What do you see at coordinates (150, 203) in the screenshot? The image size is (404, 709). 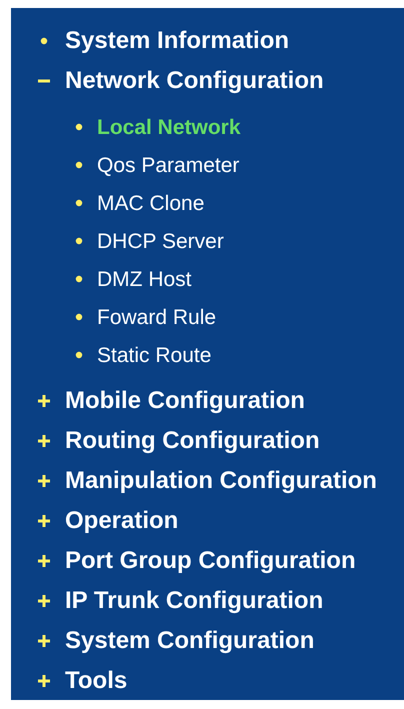 I see `submenu-item: MAC Clone` at bounding box center [150, 203].